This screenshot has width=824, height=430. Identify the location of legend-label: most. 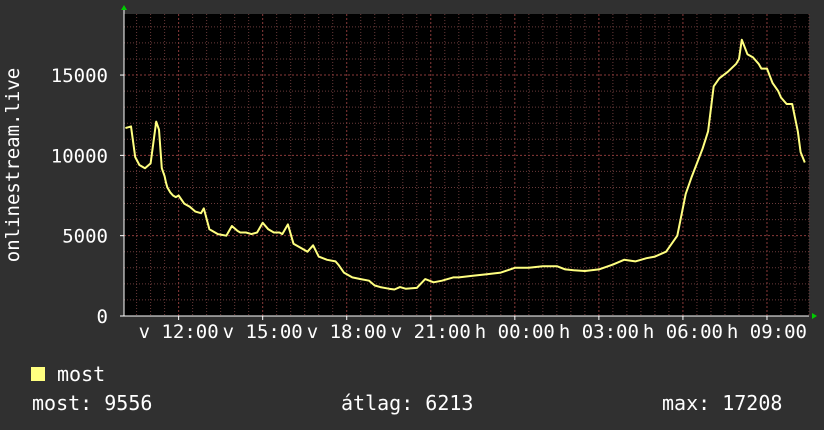
(81, 374).